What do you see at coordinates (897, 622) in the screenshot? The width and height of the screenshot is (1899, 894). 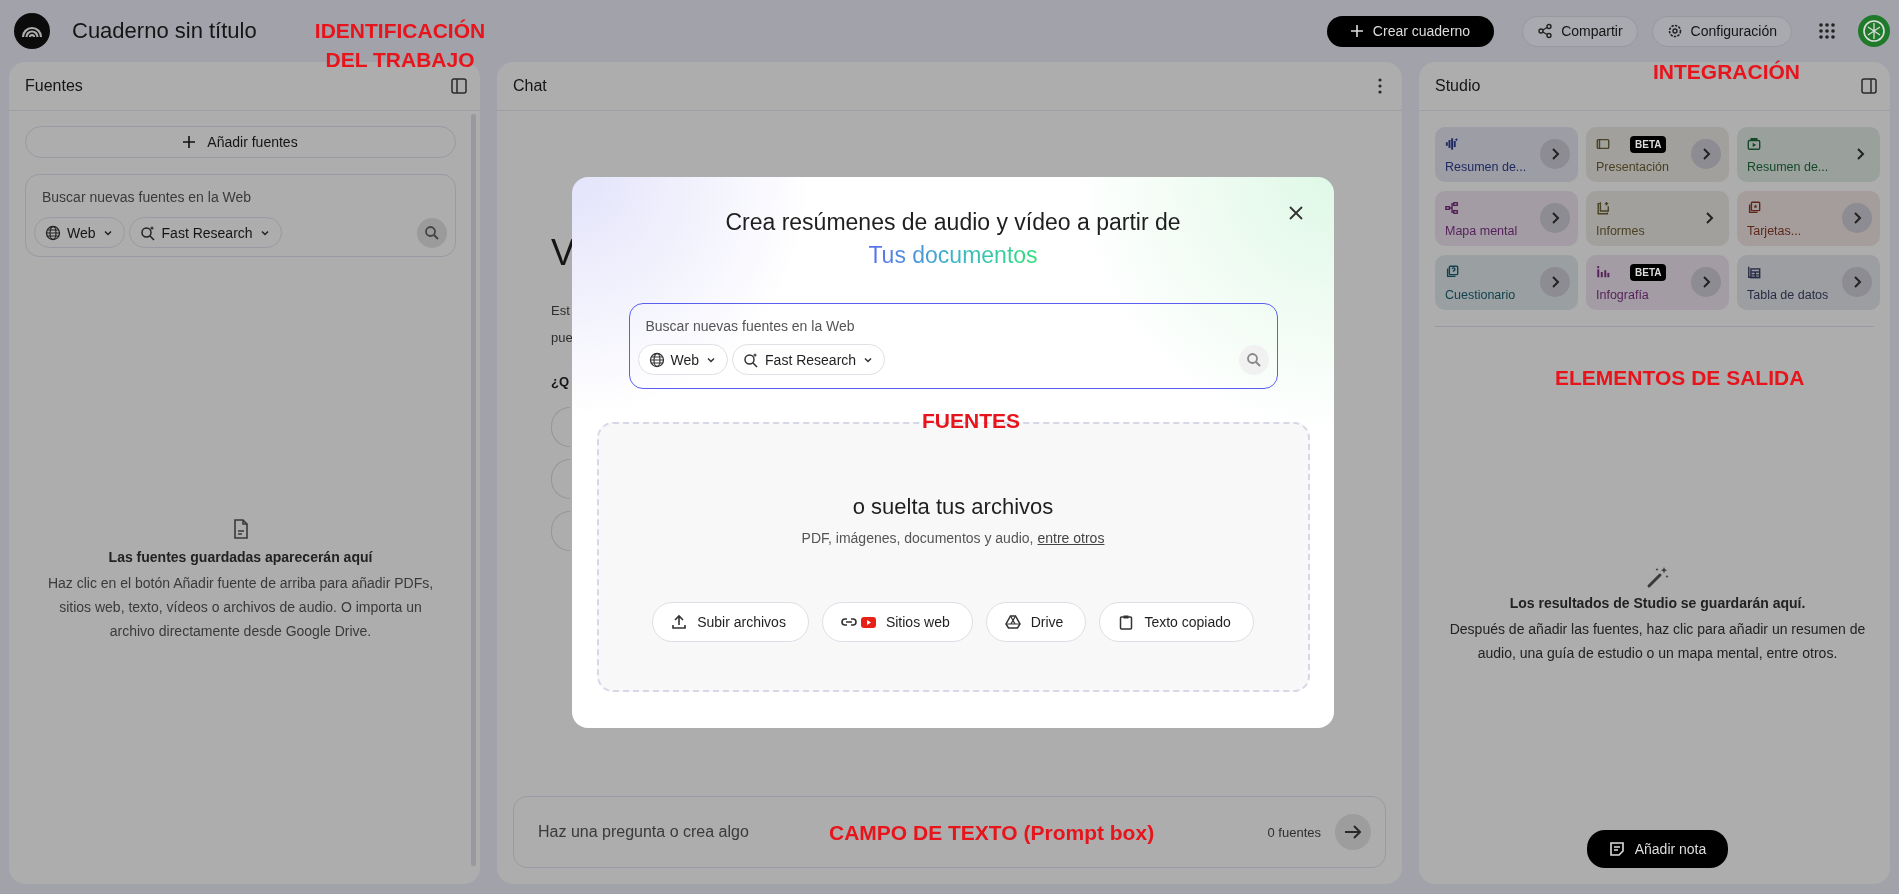 I see `source-type-button: Sitios web` at bounding box center [897, 622].